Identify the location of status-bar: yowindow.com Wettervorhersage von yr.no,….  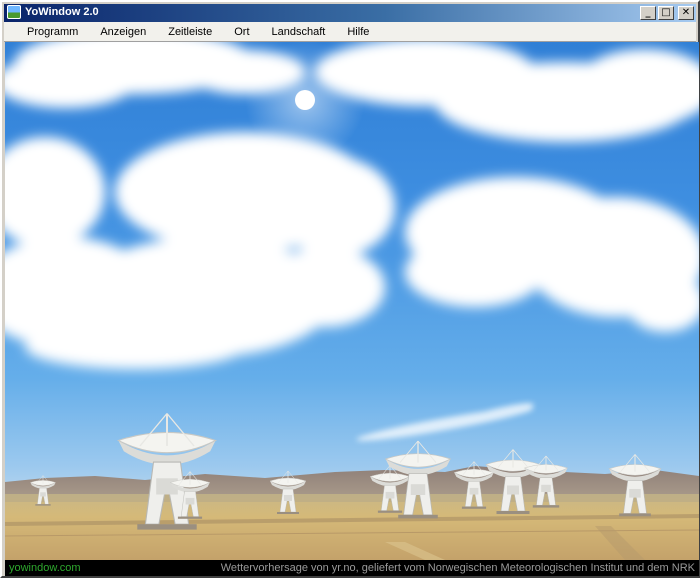
(352, 568).